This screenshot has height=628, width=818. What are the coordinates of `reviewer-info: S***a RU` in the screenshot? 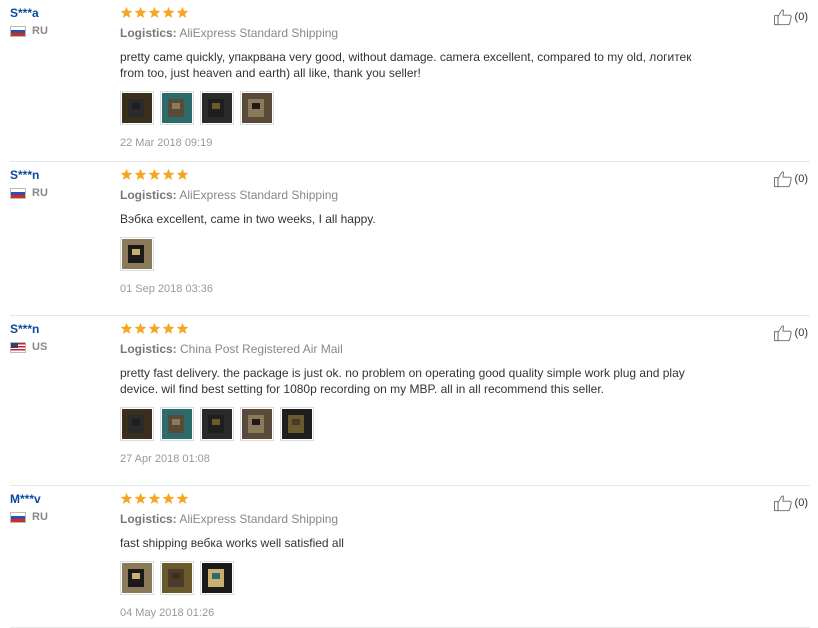 It's located at (60, 21).